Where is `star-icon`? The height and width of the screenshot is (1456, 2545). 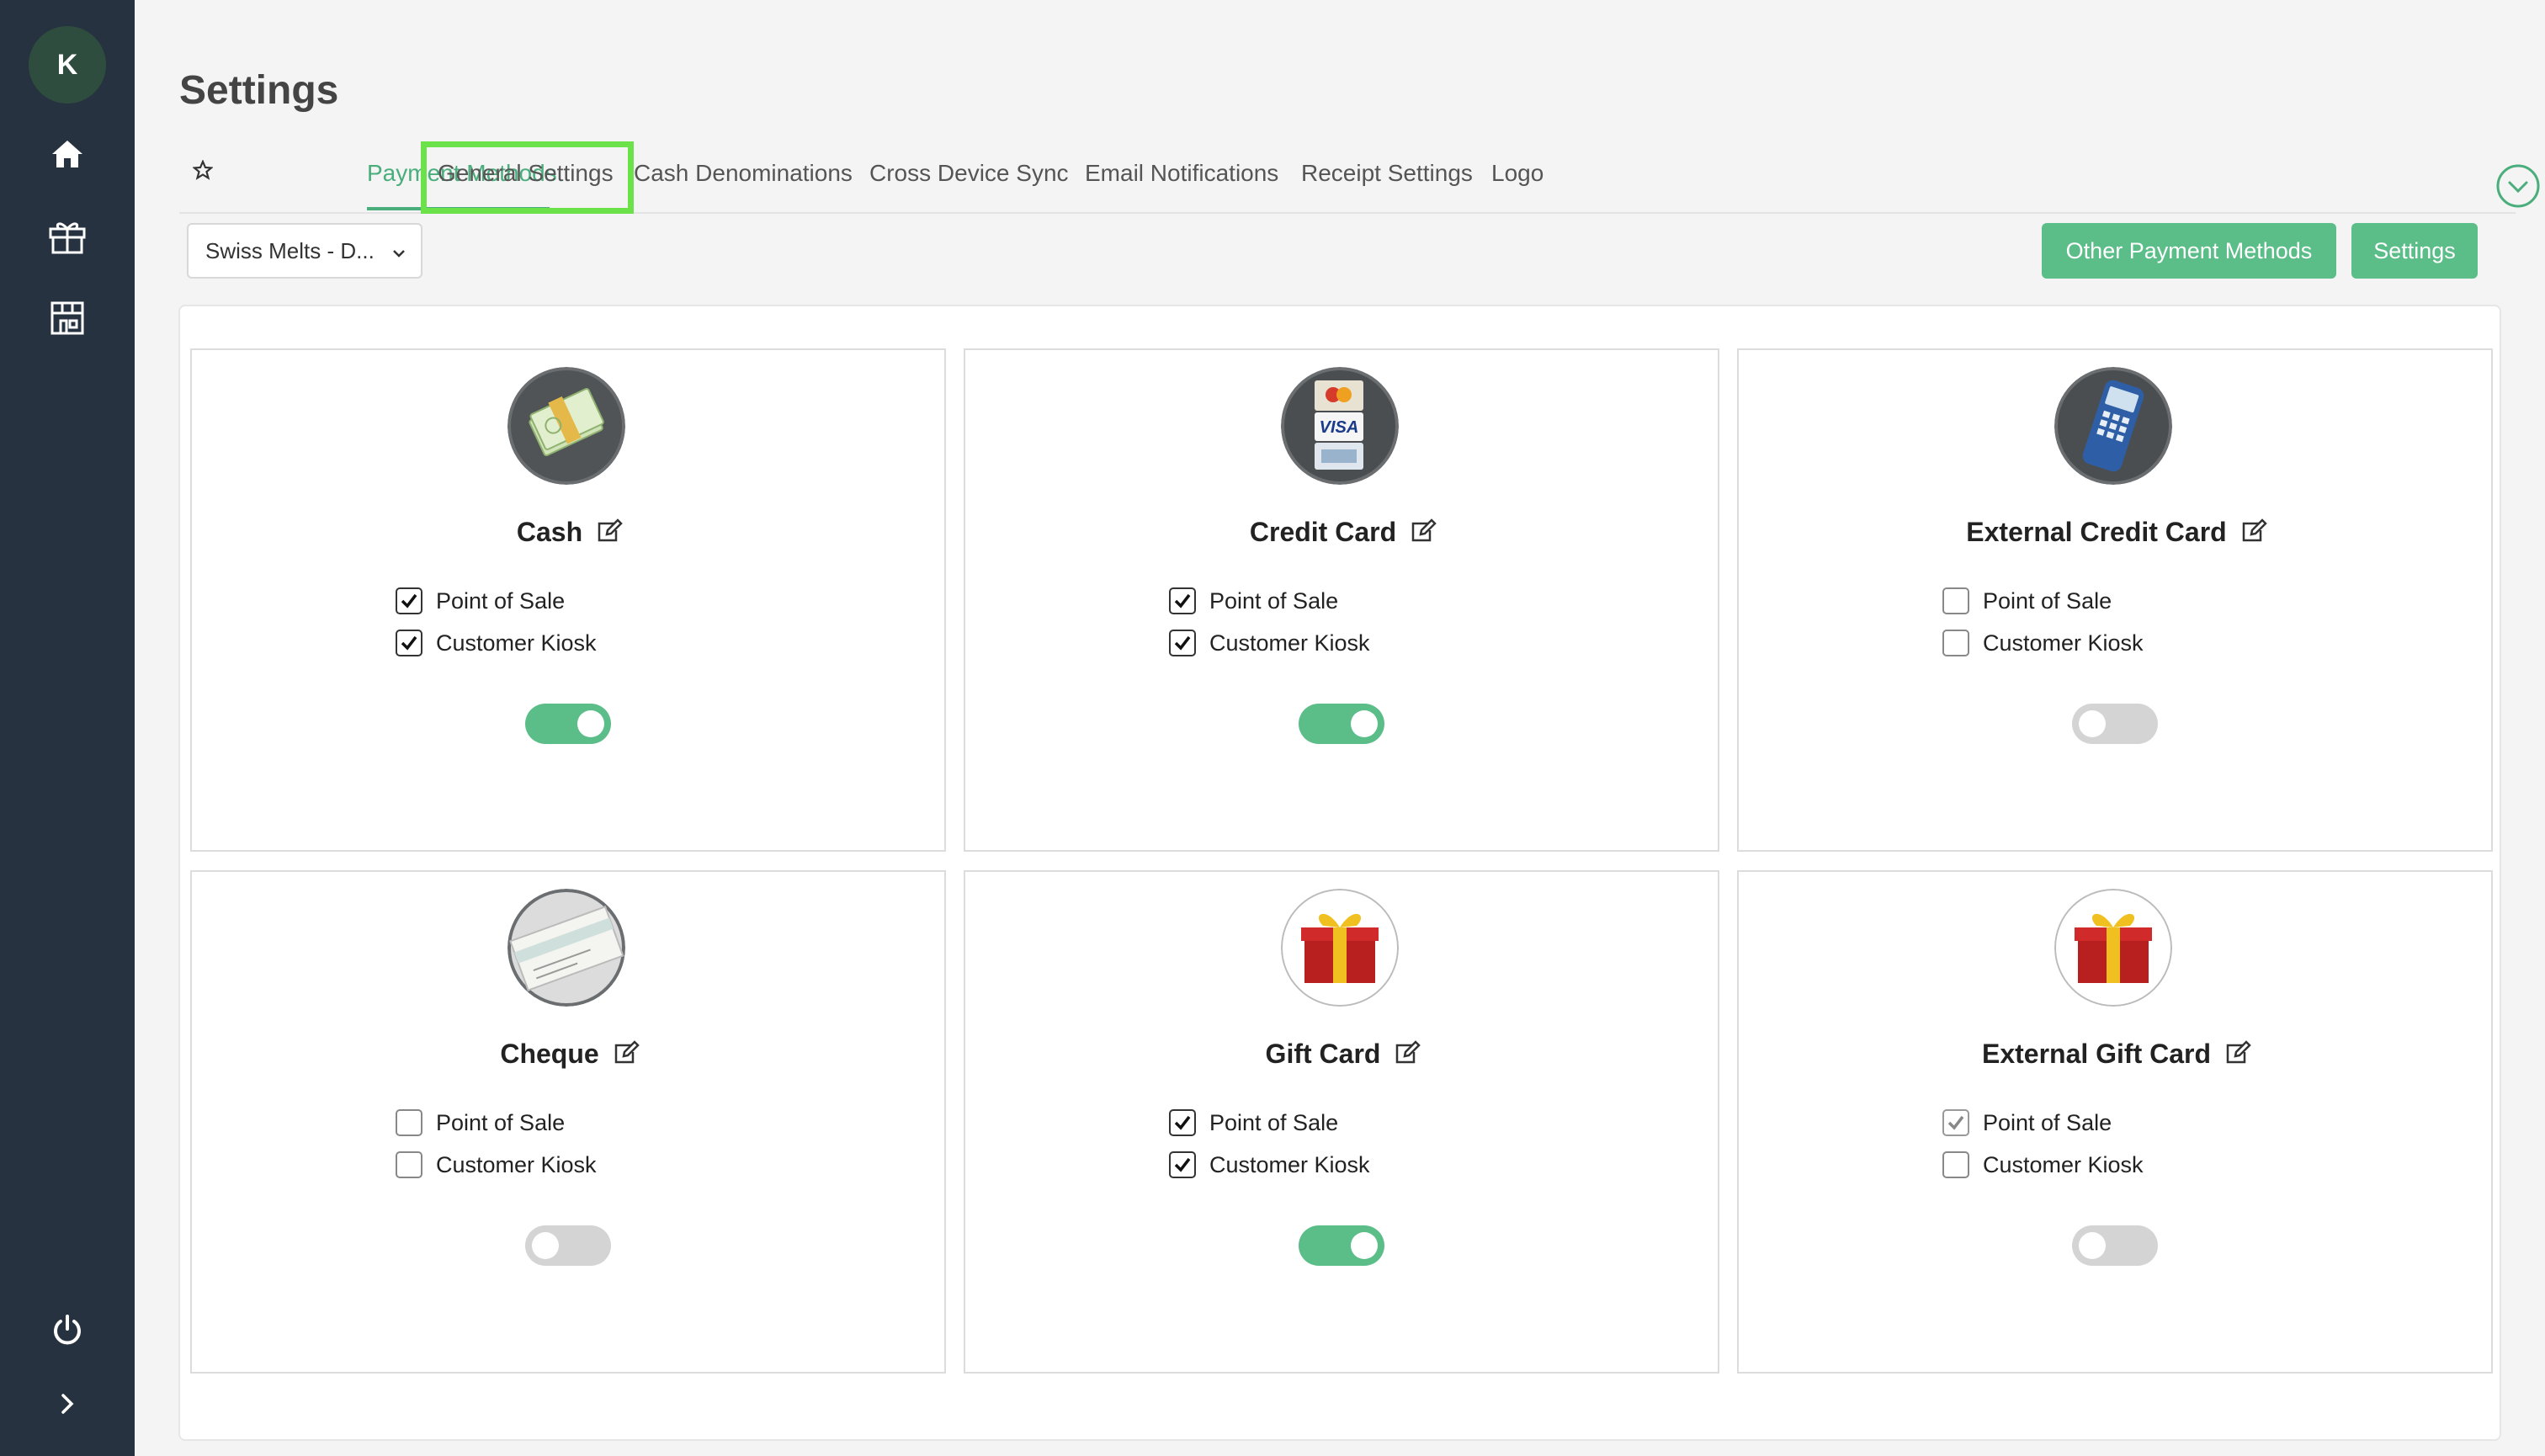 star-icon is located at coordinates (203, 171).